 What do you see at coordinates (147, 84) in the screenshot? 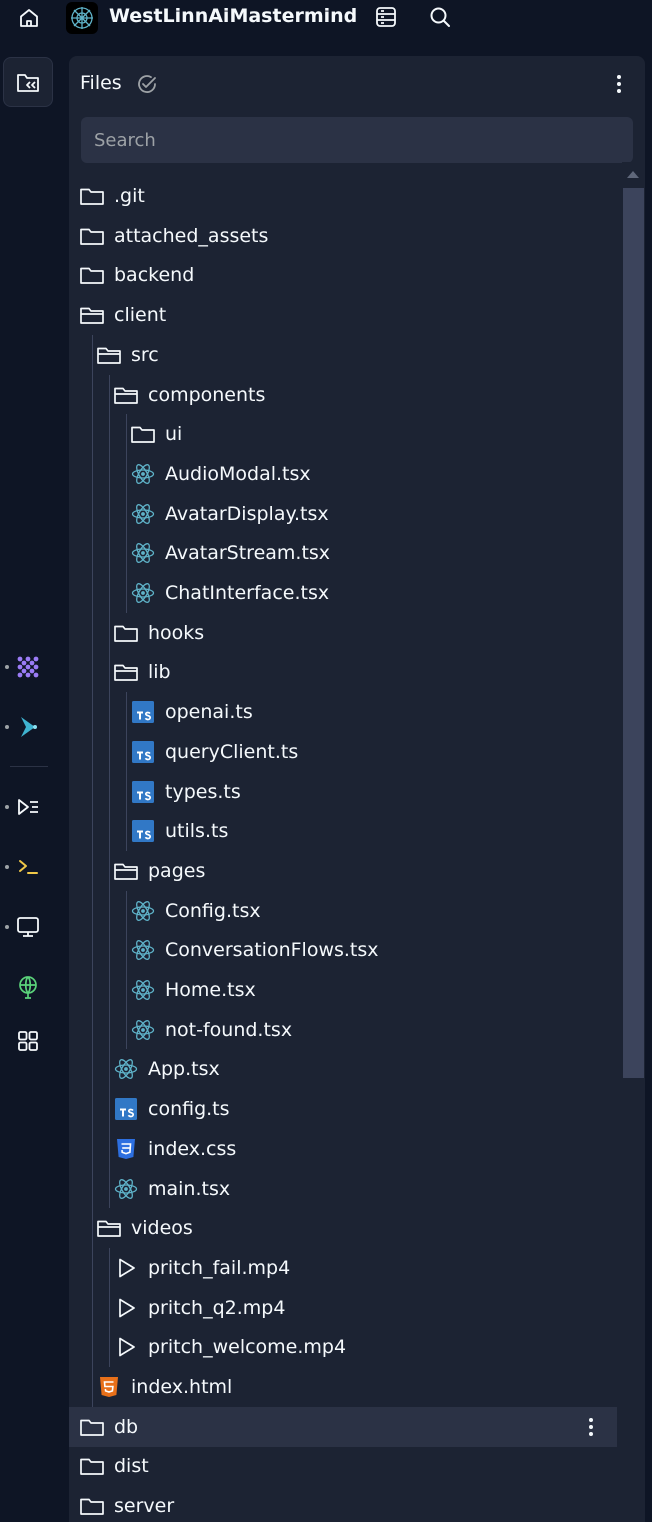
I see `check-circle-icon` at bounding box center [147, 84].